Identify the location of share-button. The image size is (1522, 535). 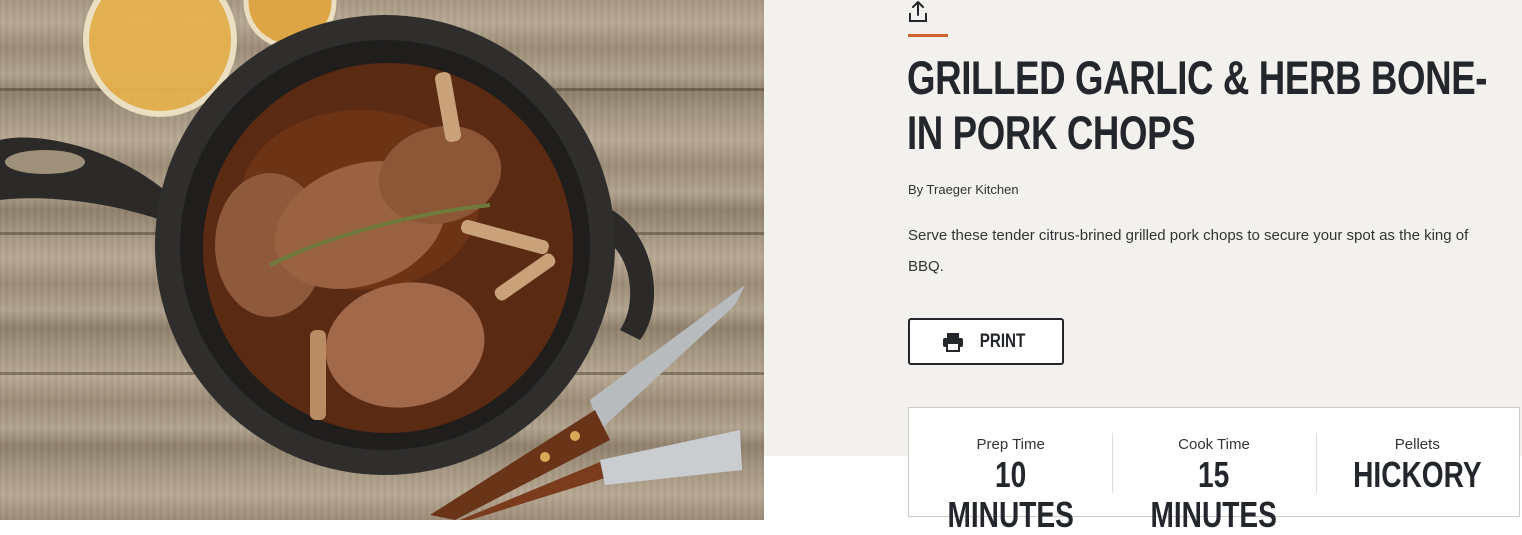
(918, 12).